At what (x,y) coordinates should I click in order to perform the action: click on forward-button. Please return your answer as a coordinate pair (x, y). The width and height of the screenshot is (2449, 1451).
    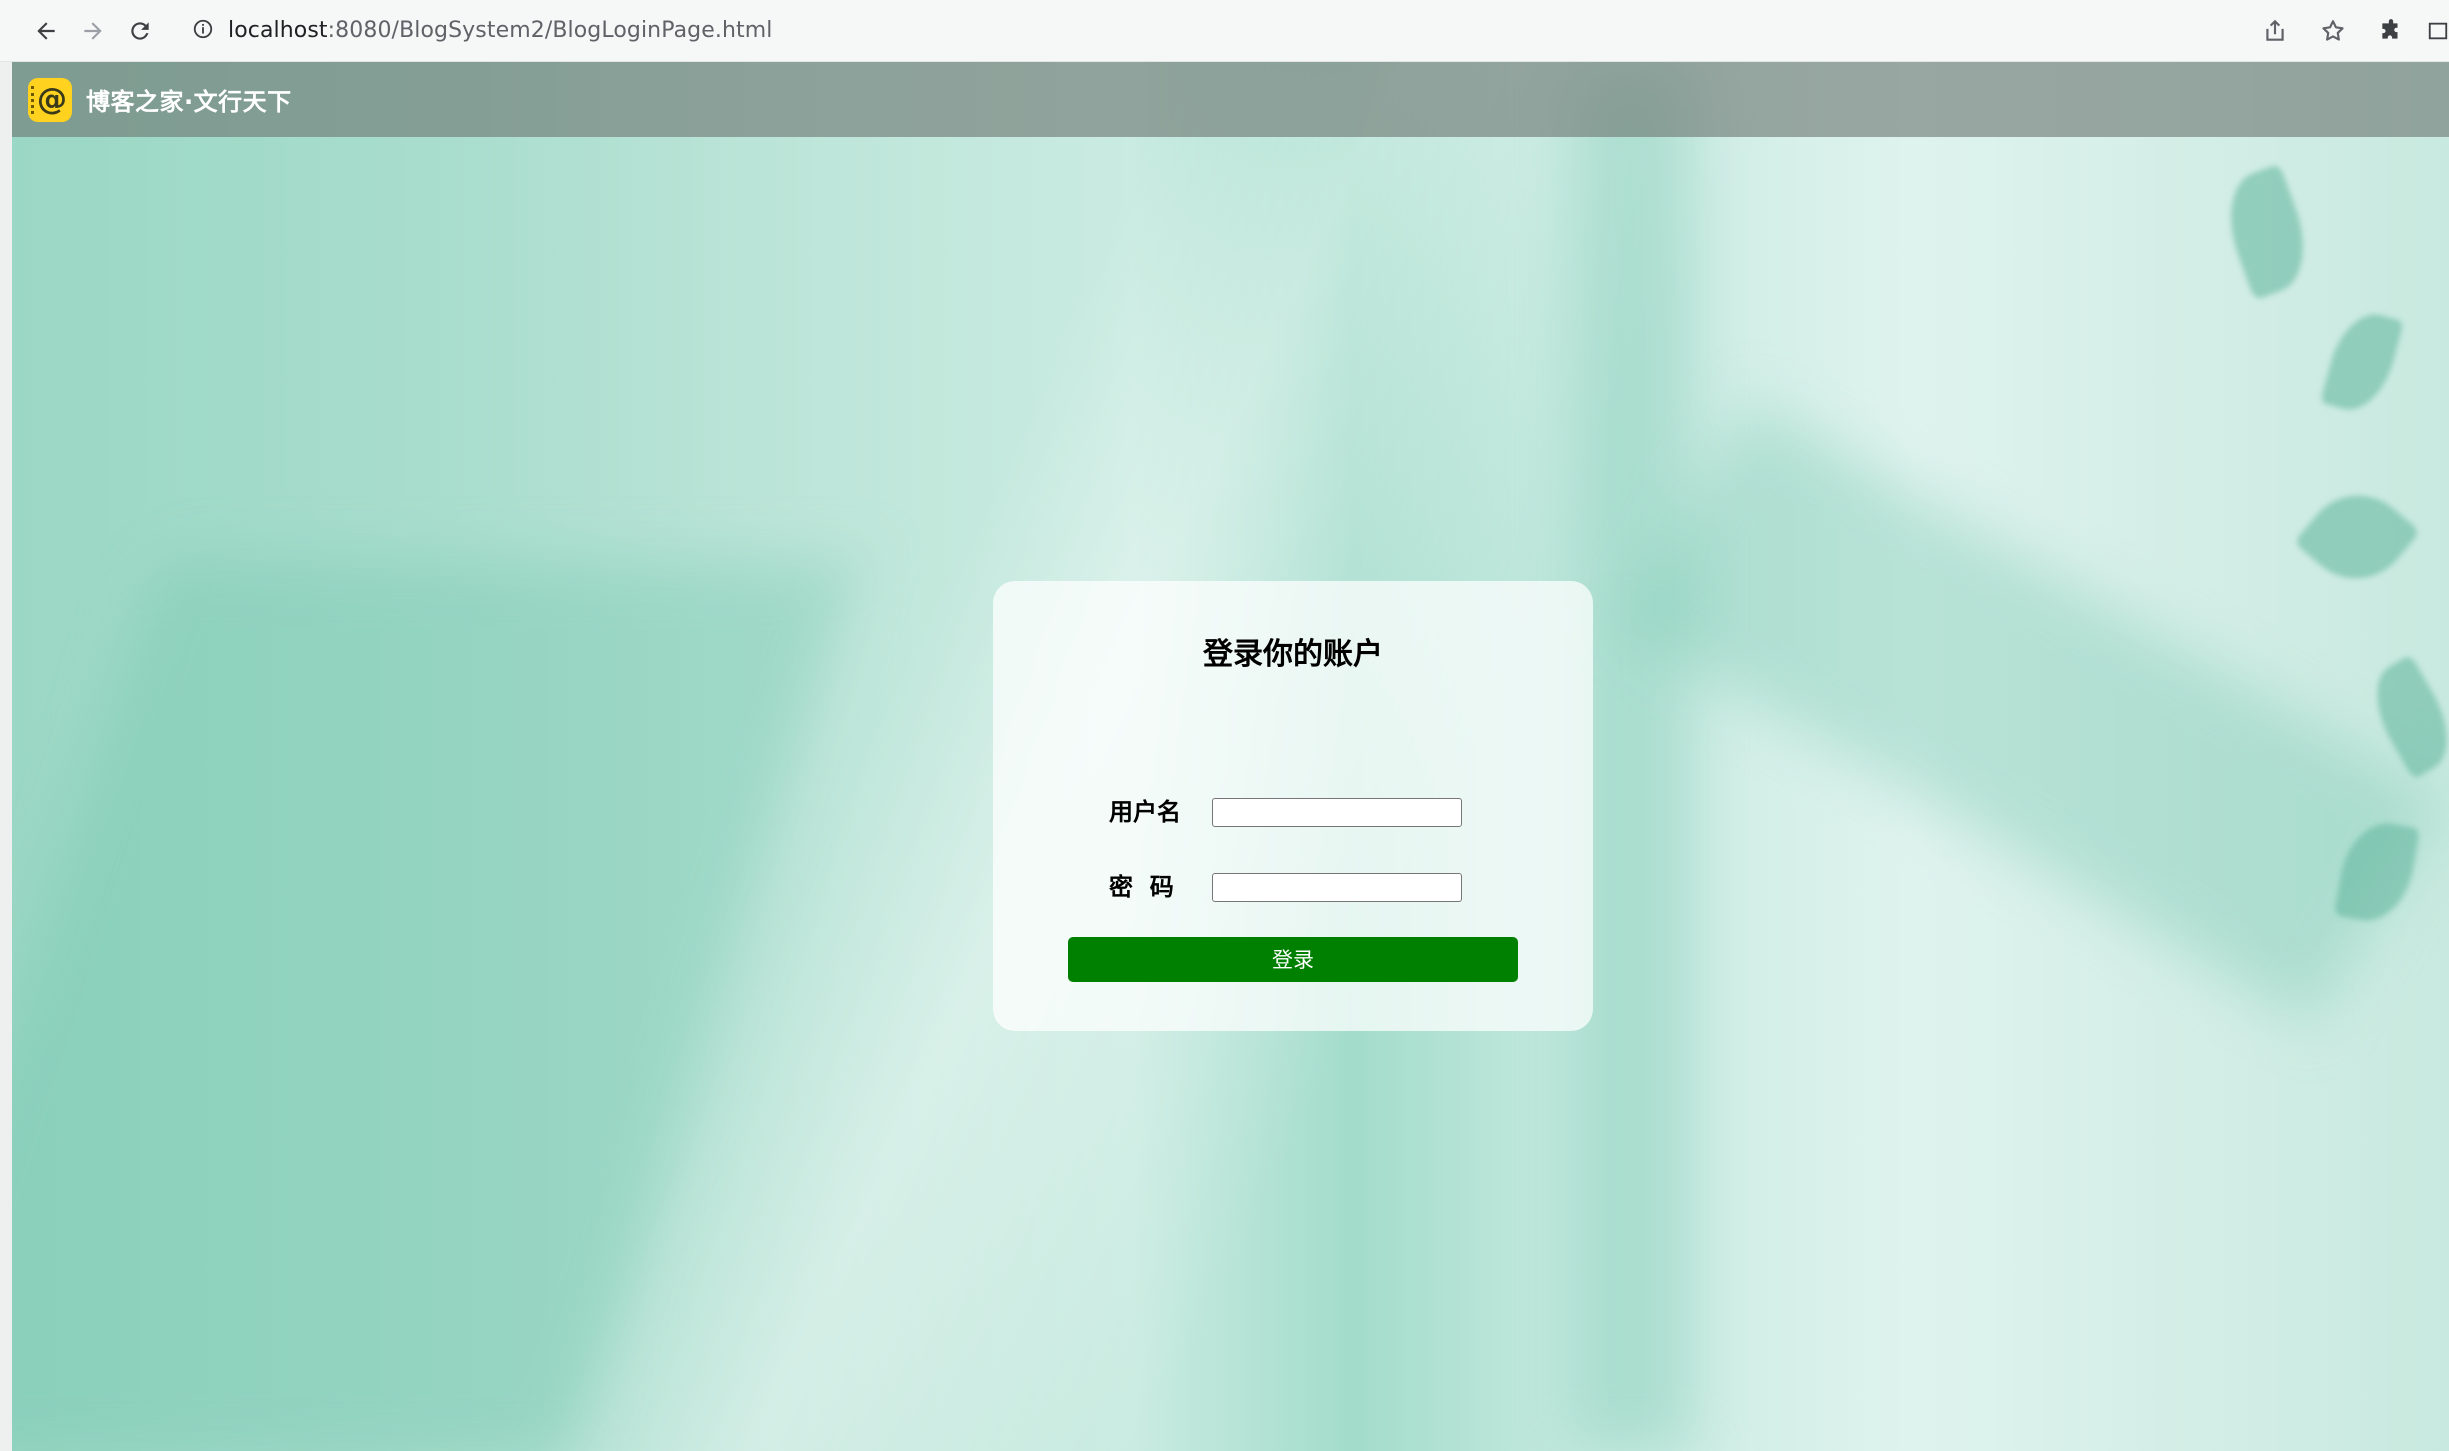
    Looking at the image, I should click on (93, 31).